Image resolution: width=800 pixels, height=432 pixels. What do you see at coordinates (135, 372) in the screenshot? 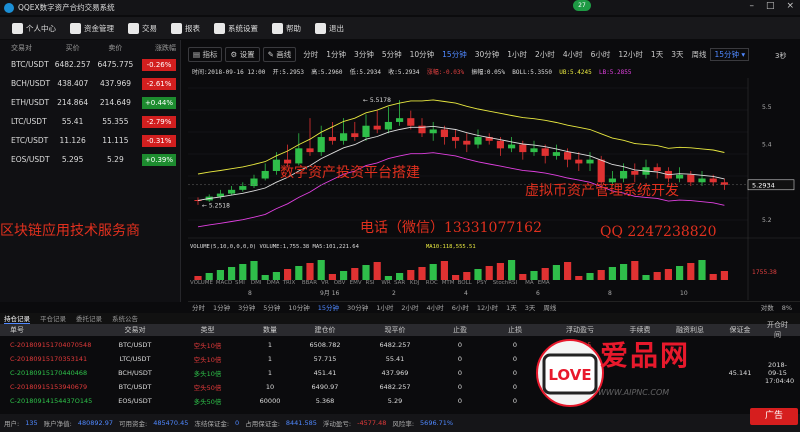
I see `order-cell-pair: BCH/USDT` at bounding box center [135, 372].